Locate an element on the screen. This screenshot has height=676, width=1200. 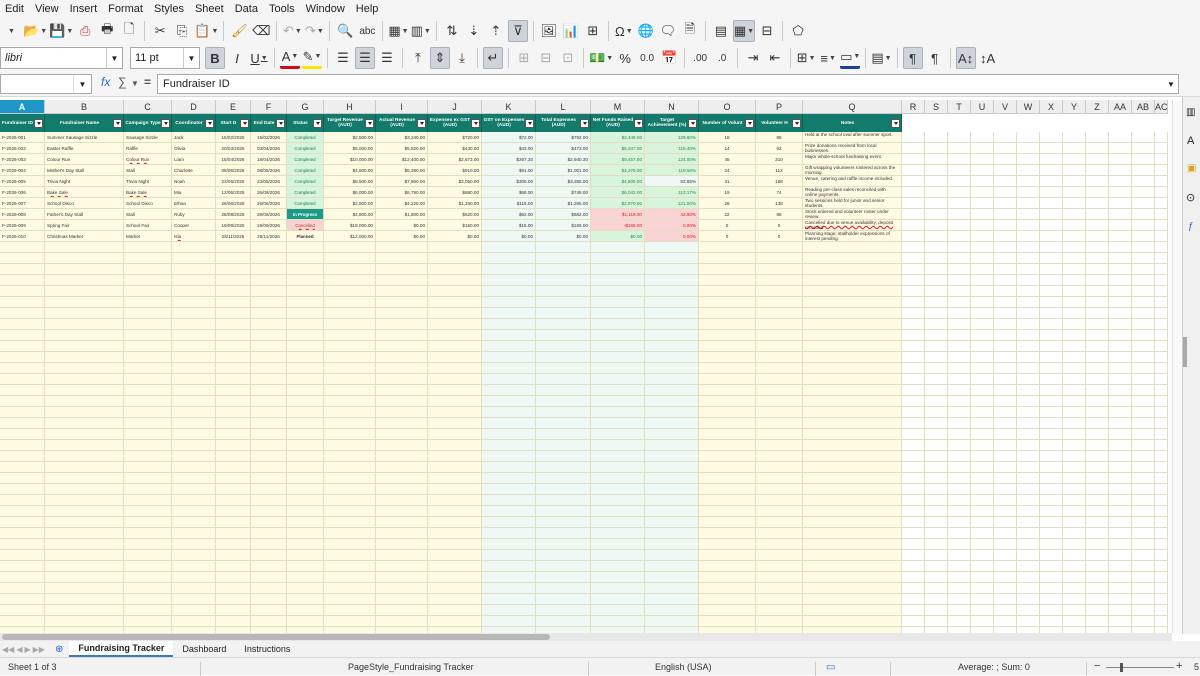
wrap-text-icon: ↵ is located at coordinates (493, 58).